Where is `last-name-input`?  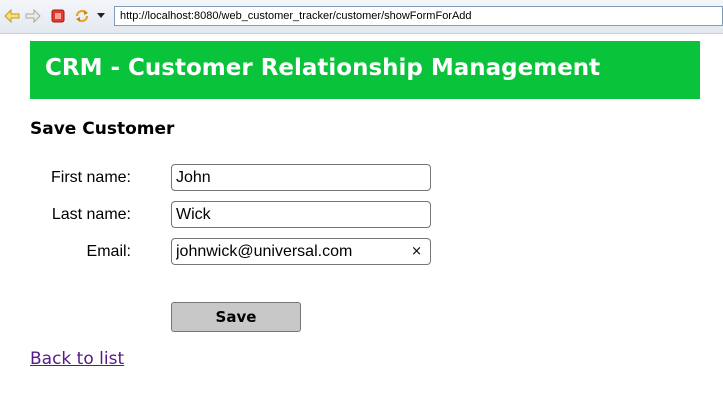
last-name-input is located at coordinates (301, 214).